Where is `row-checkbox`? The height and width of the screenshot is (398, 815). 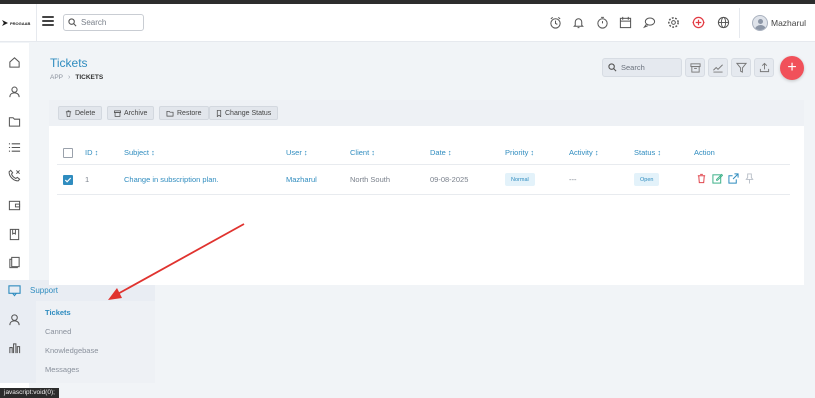 row-checkbox is located at coordinates (68, 180).